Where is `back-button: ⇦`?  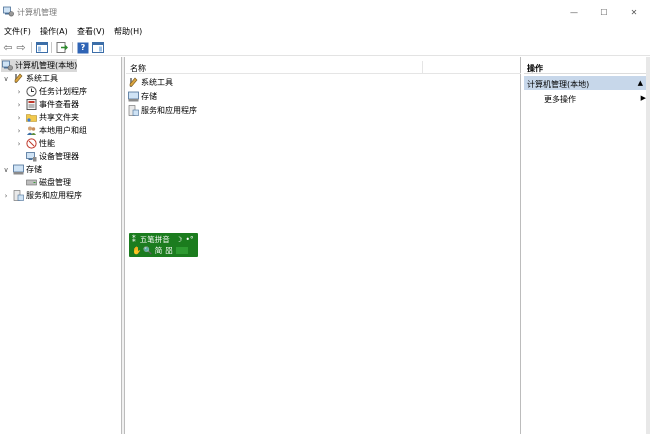
back-button: ⇦ is located at coordinates (8, 47).